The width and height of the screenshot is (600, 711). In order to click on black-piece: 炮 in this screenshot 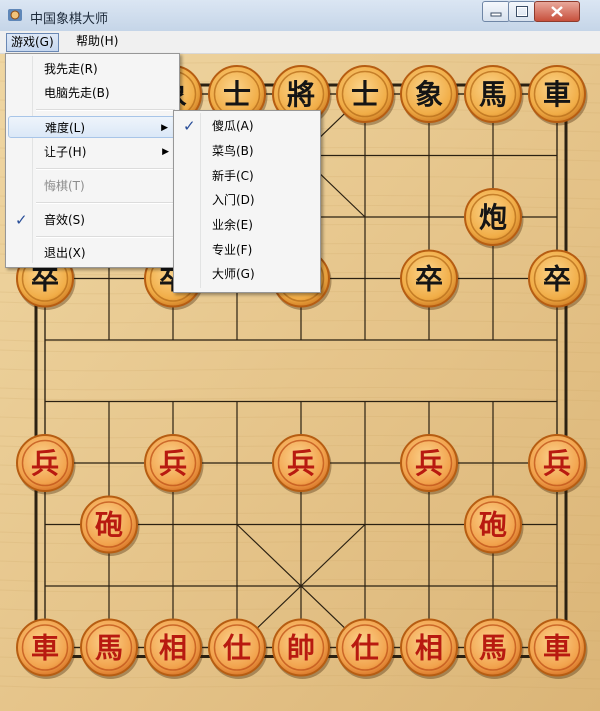, I will do `click(494, 218)`.